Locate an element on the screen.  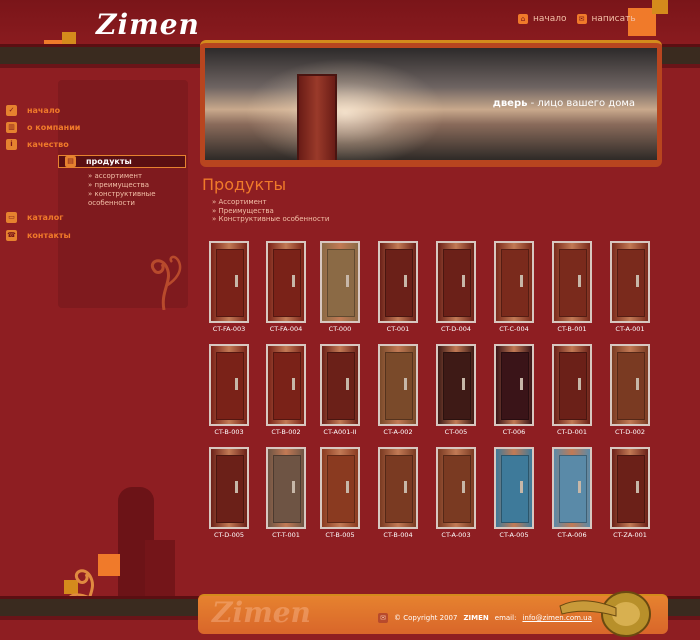
door-code: CT-B-001 is located at coordinates (572, 329).